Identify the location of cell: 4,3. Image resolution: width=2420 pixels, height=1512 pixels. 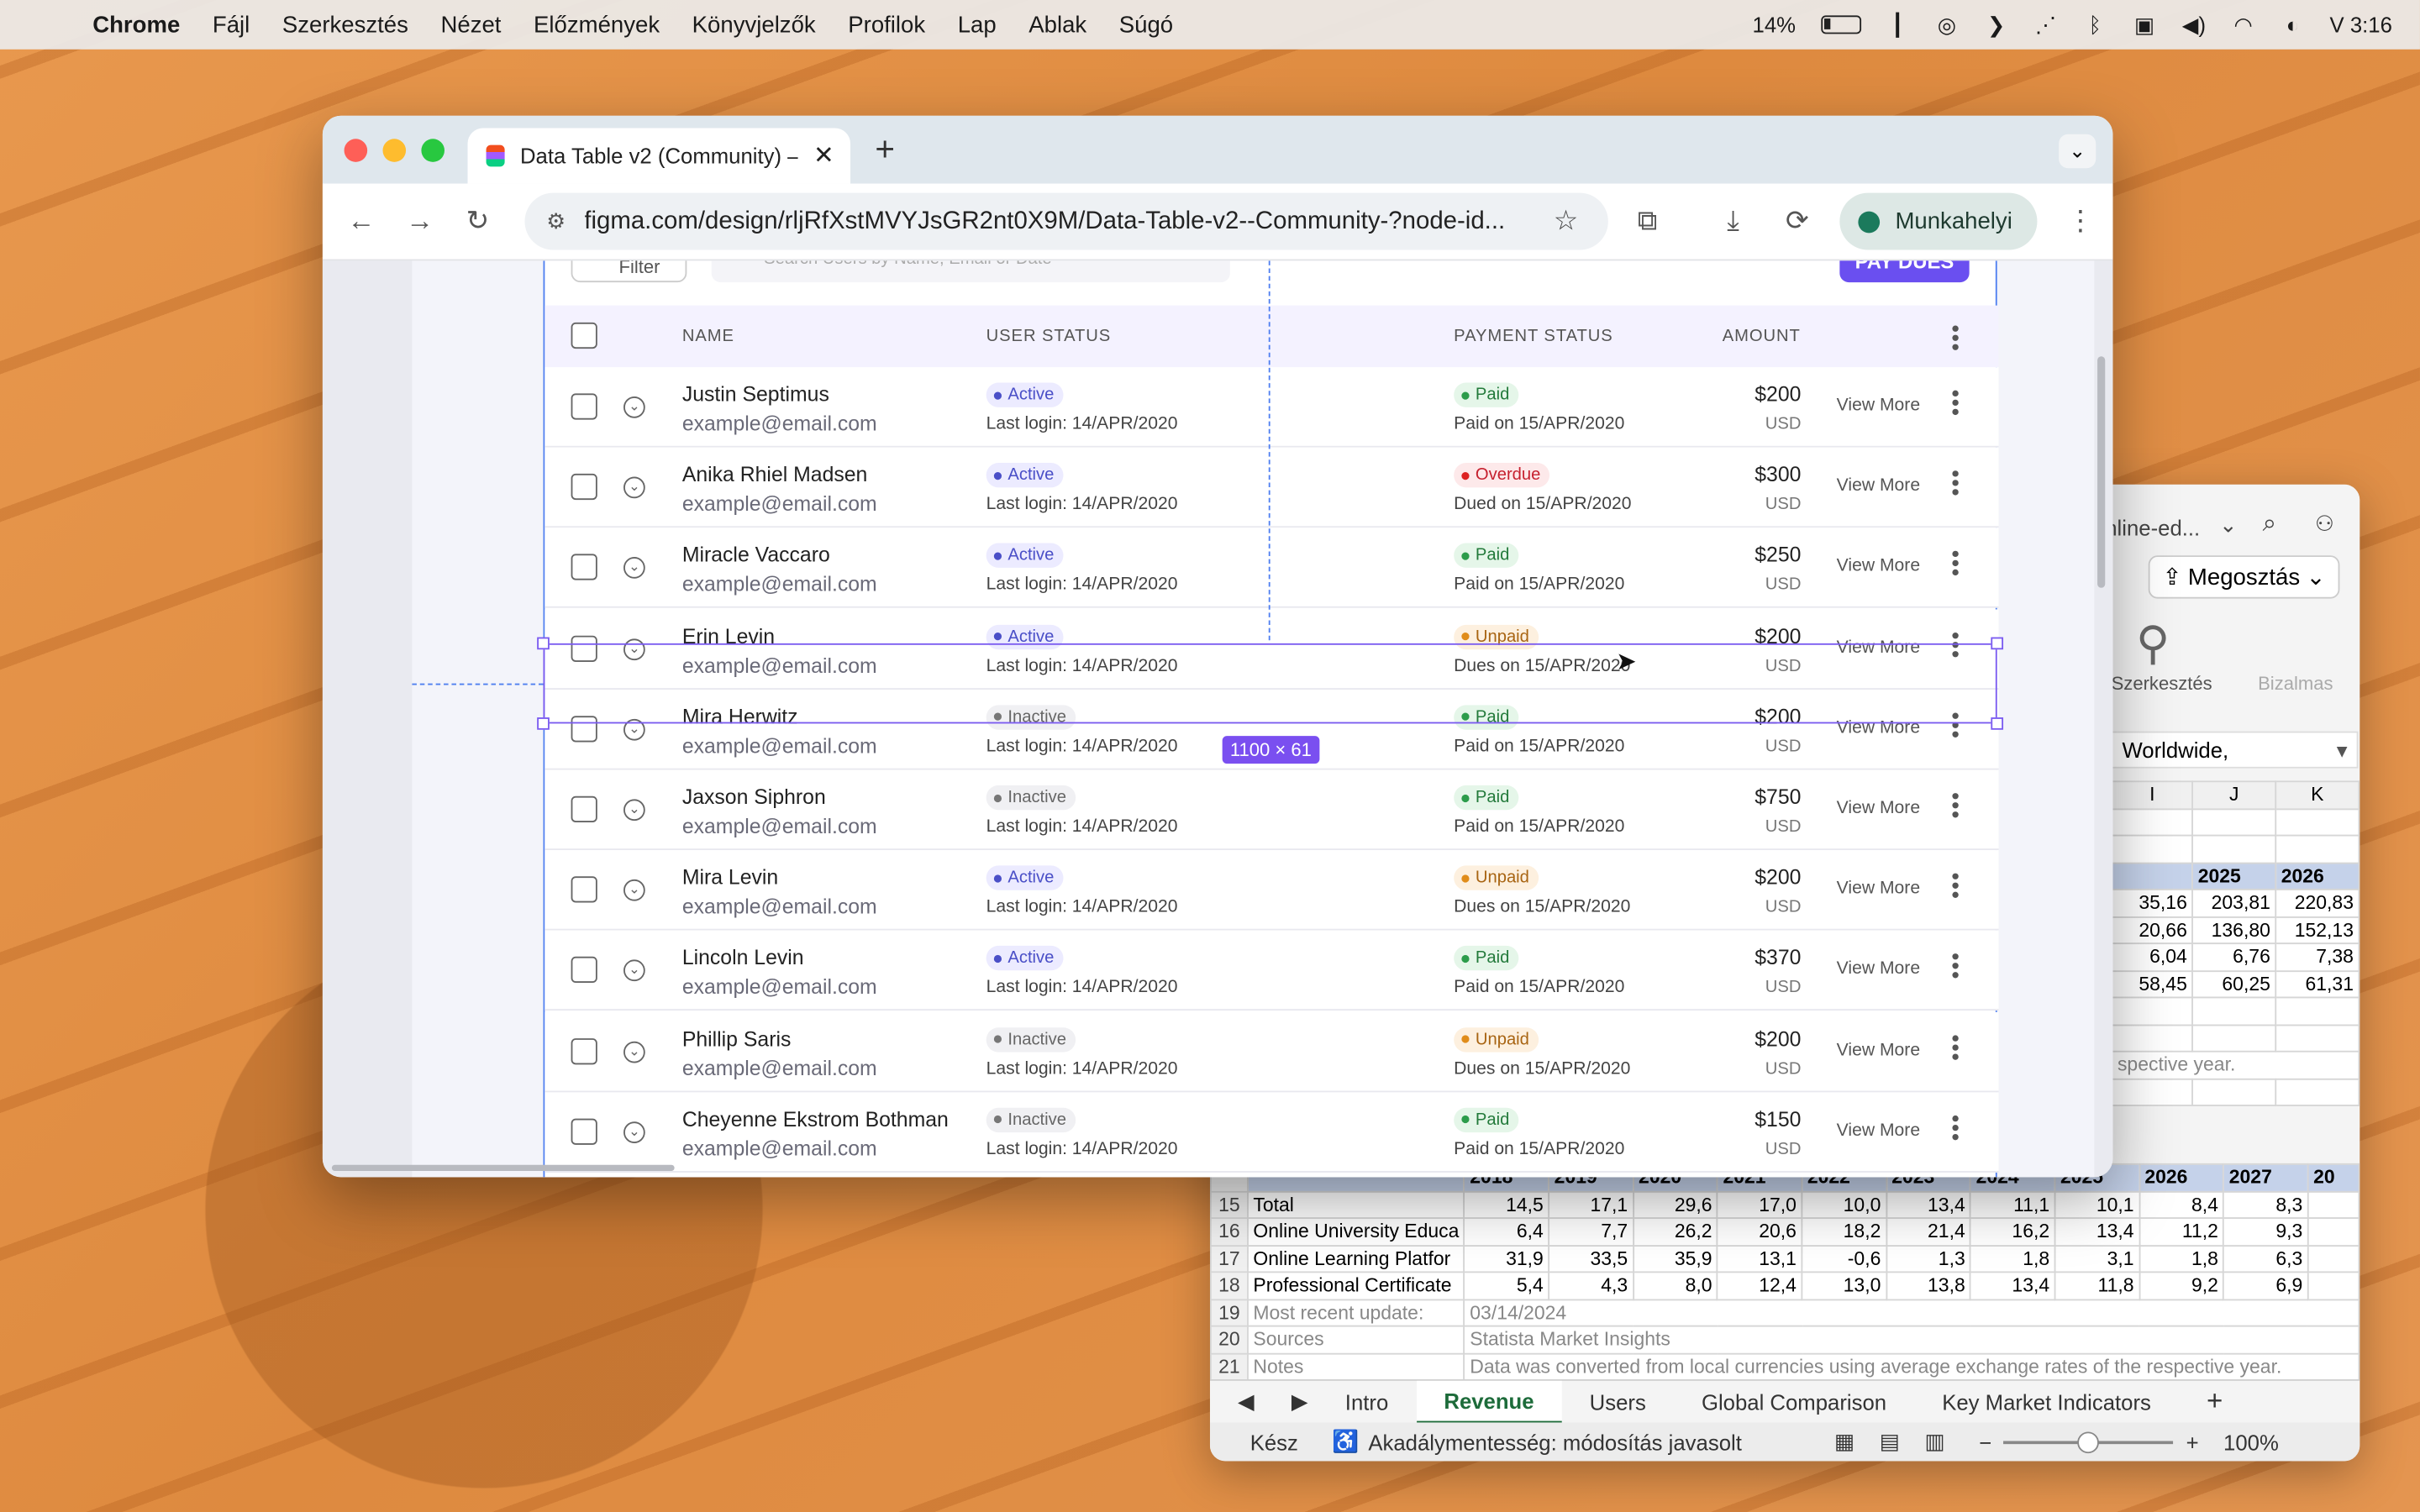
(1591, 1285).